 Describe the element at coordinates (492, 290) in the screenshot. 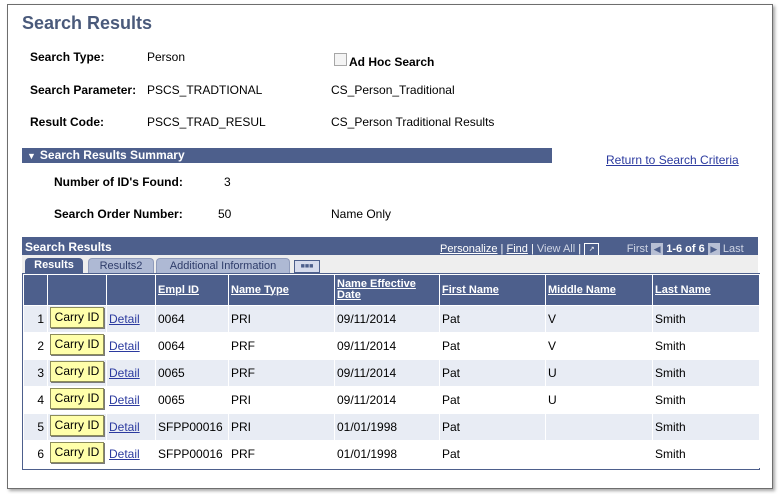

I see `column-header-first-name: First Name` at that location.